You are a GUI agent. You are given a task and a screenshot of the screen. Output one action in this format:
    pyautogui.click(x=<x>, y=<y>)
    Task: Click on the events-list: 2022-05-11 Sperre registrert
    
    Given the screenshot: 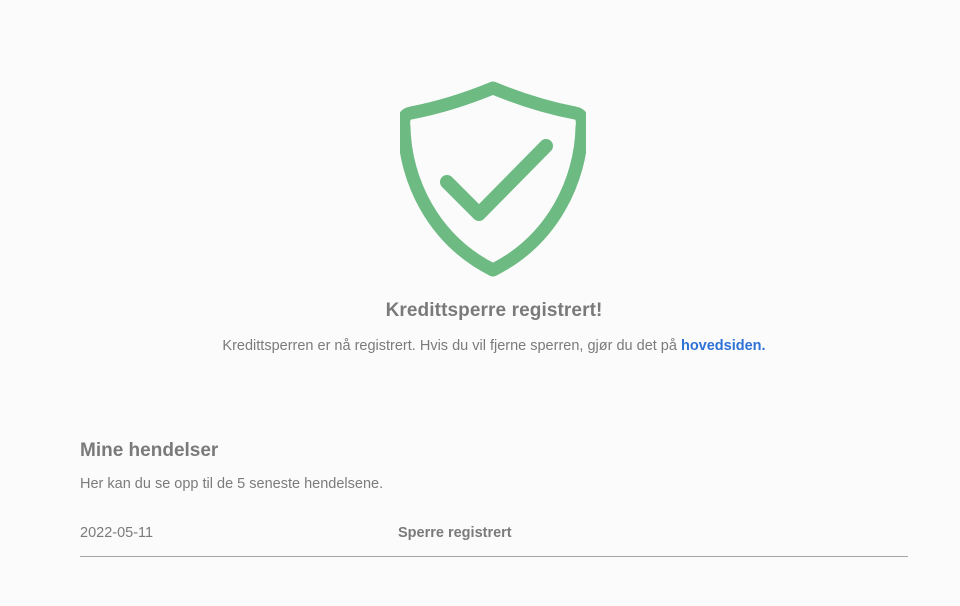 What is the action you would take?
    pyautogui.click(x=494, y=534)
    